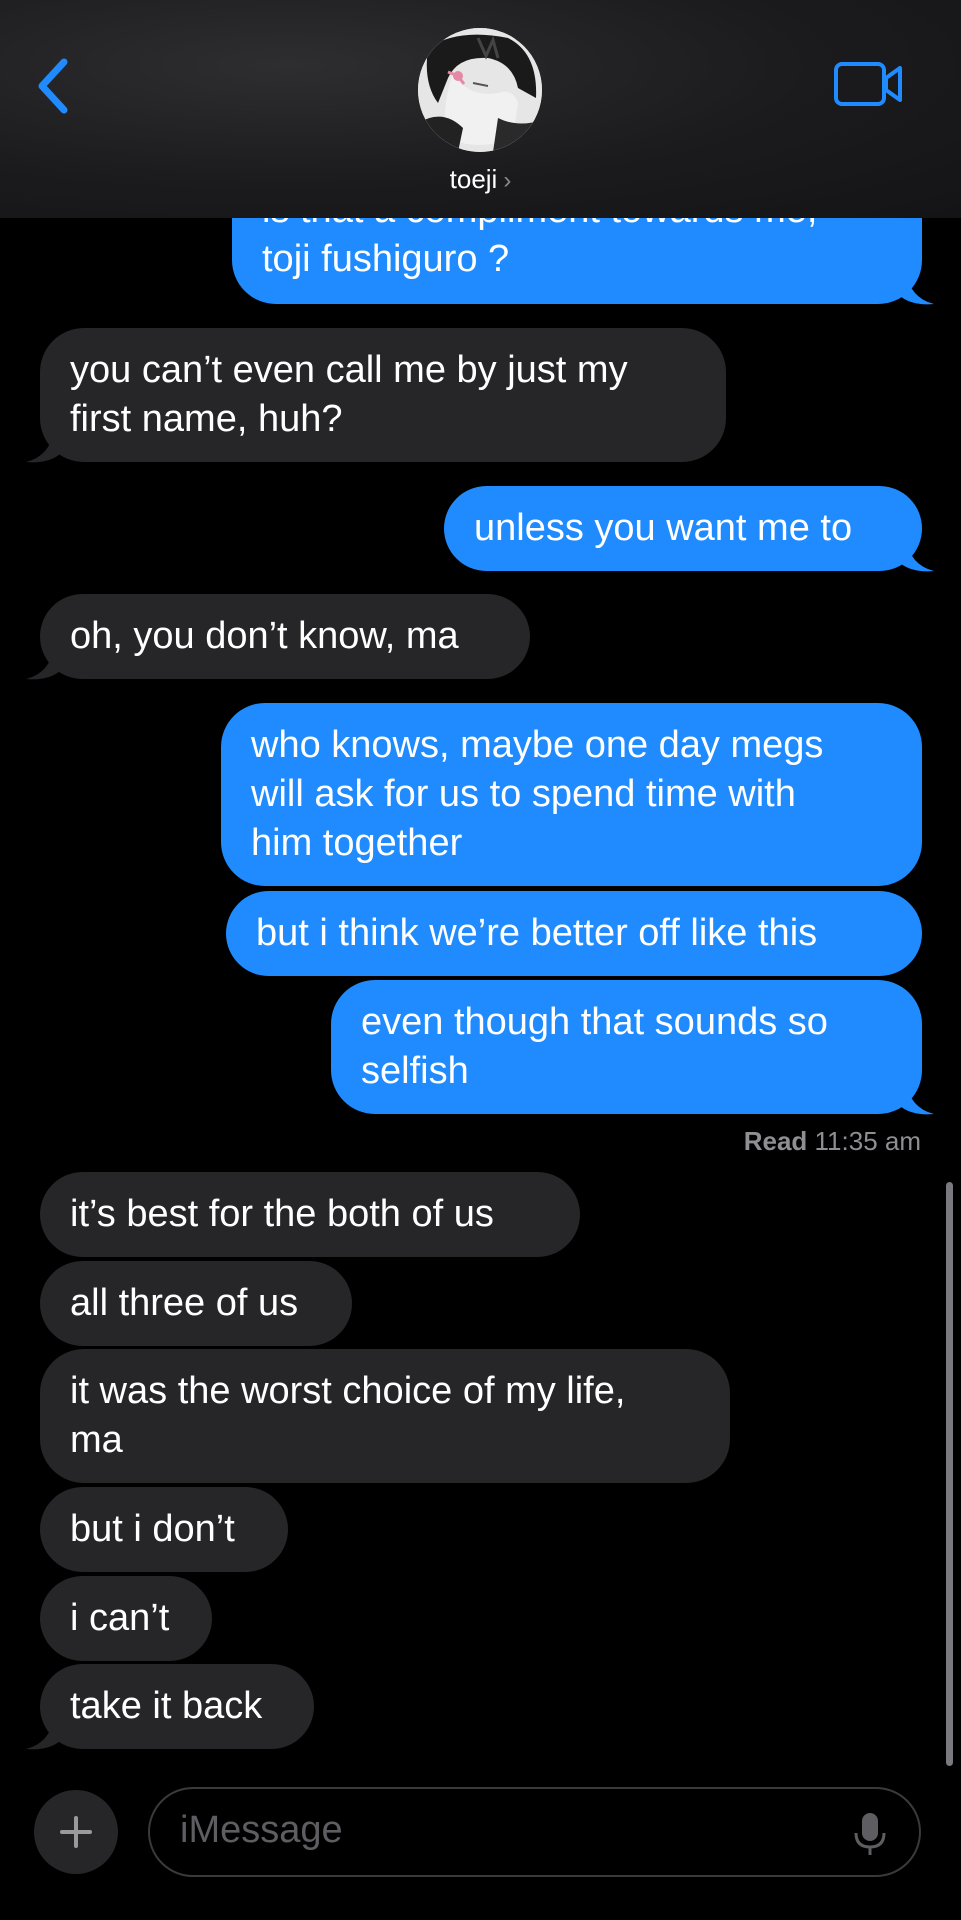 The width and height of the screenshot is (961, 1920). What do you see at coordinates (348, 1391) in the screenshot?
I see `message-line: it was the worst choice of my life,` at bounding box center [348, 1391].